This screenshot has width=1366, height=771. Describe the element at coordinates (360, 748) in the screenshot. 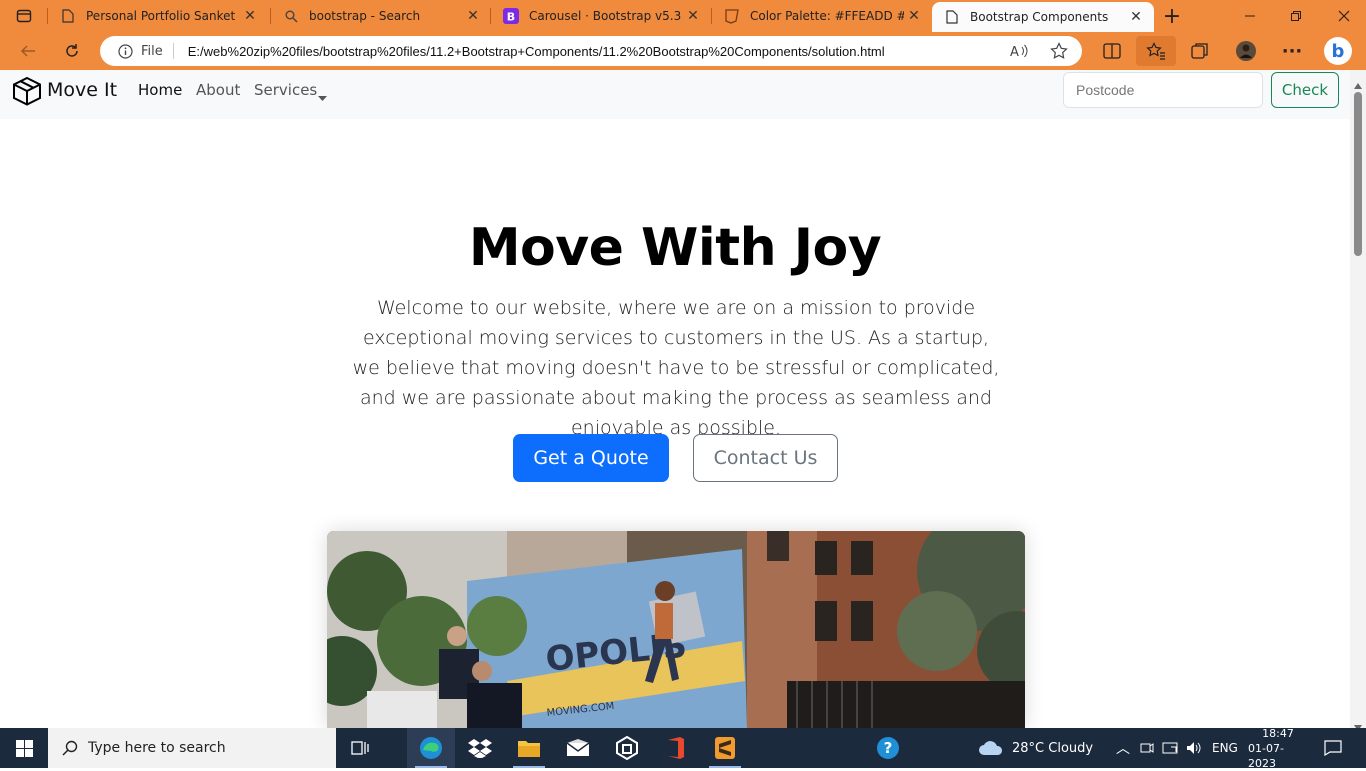

I see `task-view-icon` at that location.